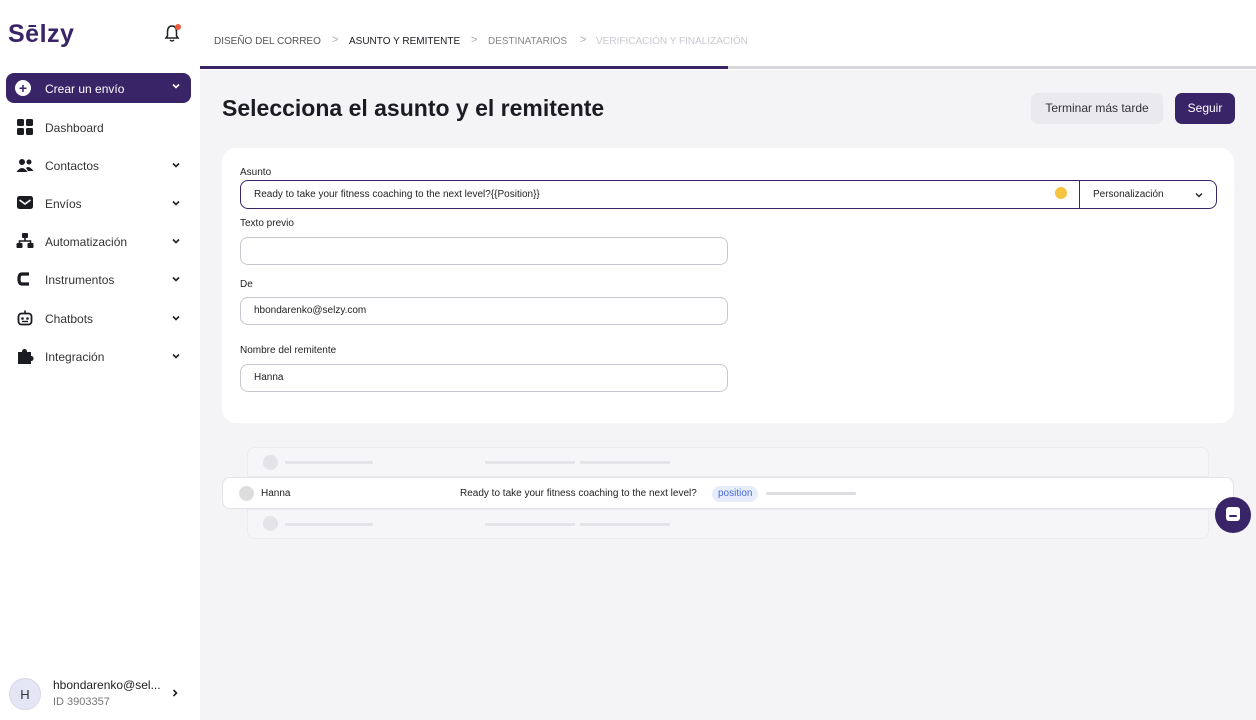 This screenshot has width=1256, height=720. I want to click on sidebar-item-label: Chatbots, so click(69, 319).